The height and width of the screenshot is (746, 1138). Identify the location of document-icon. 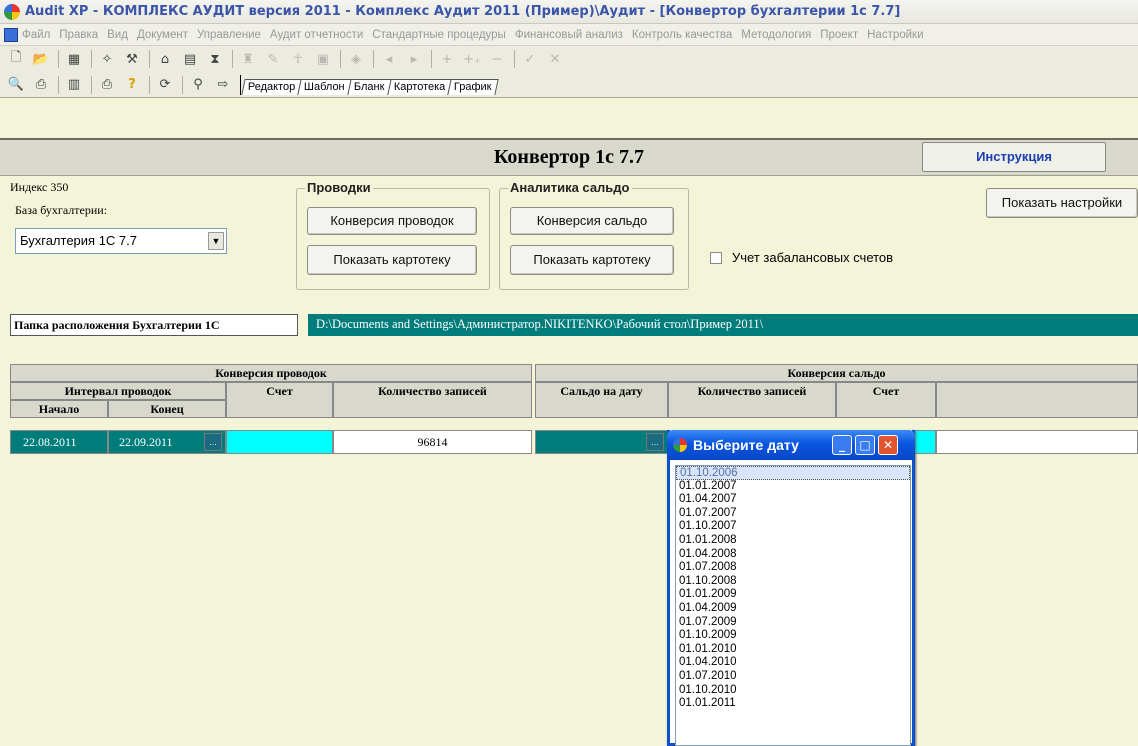
(11, 34).